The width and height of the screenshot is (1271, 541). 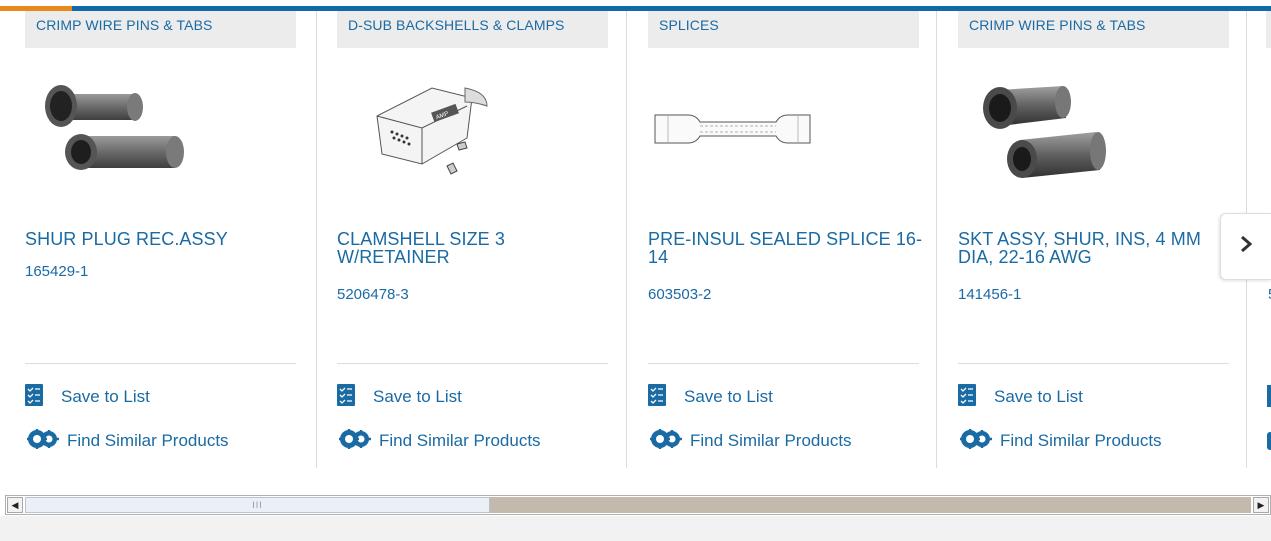 I want to click on horizontal-scrollbar: ◀ III ▶, so click(x=638, y=505).